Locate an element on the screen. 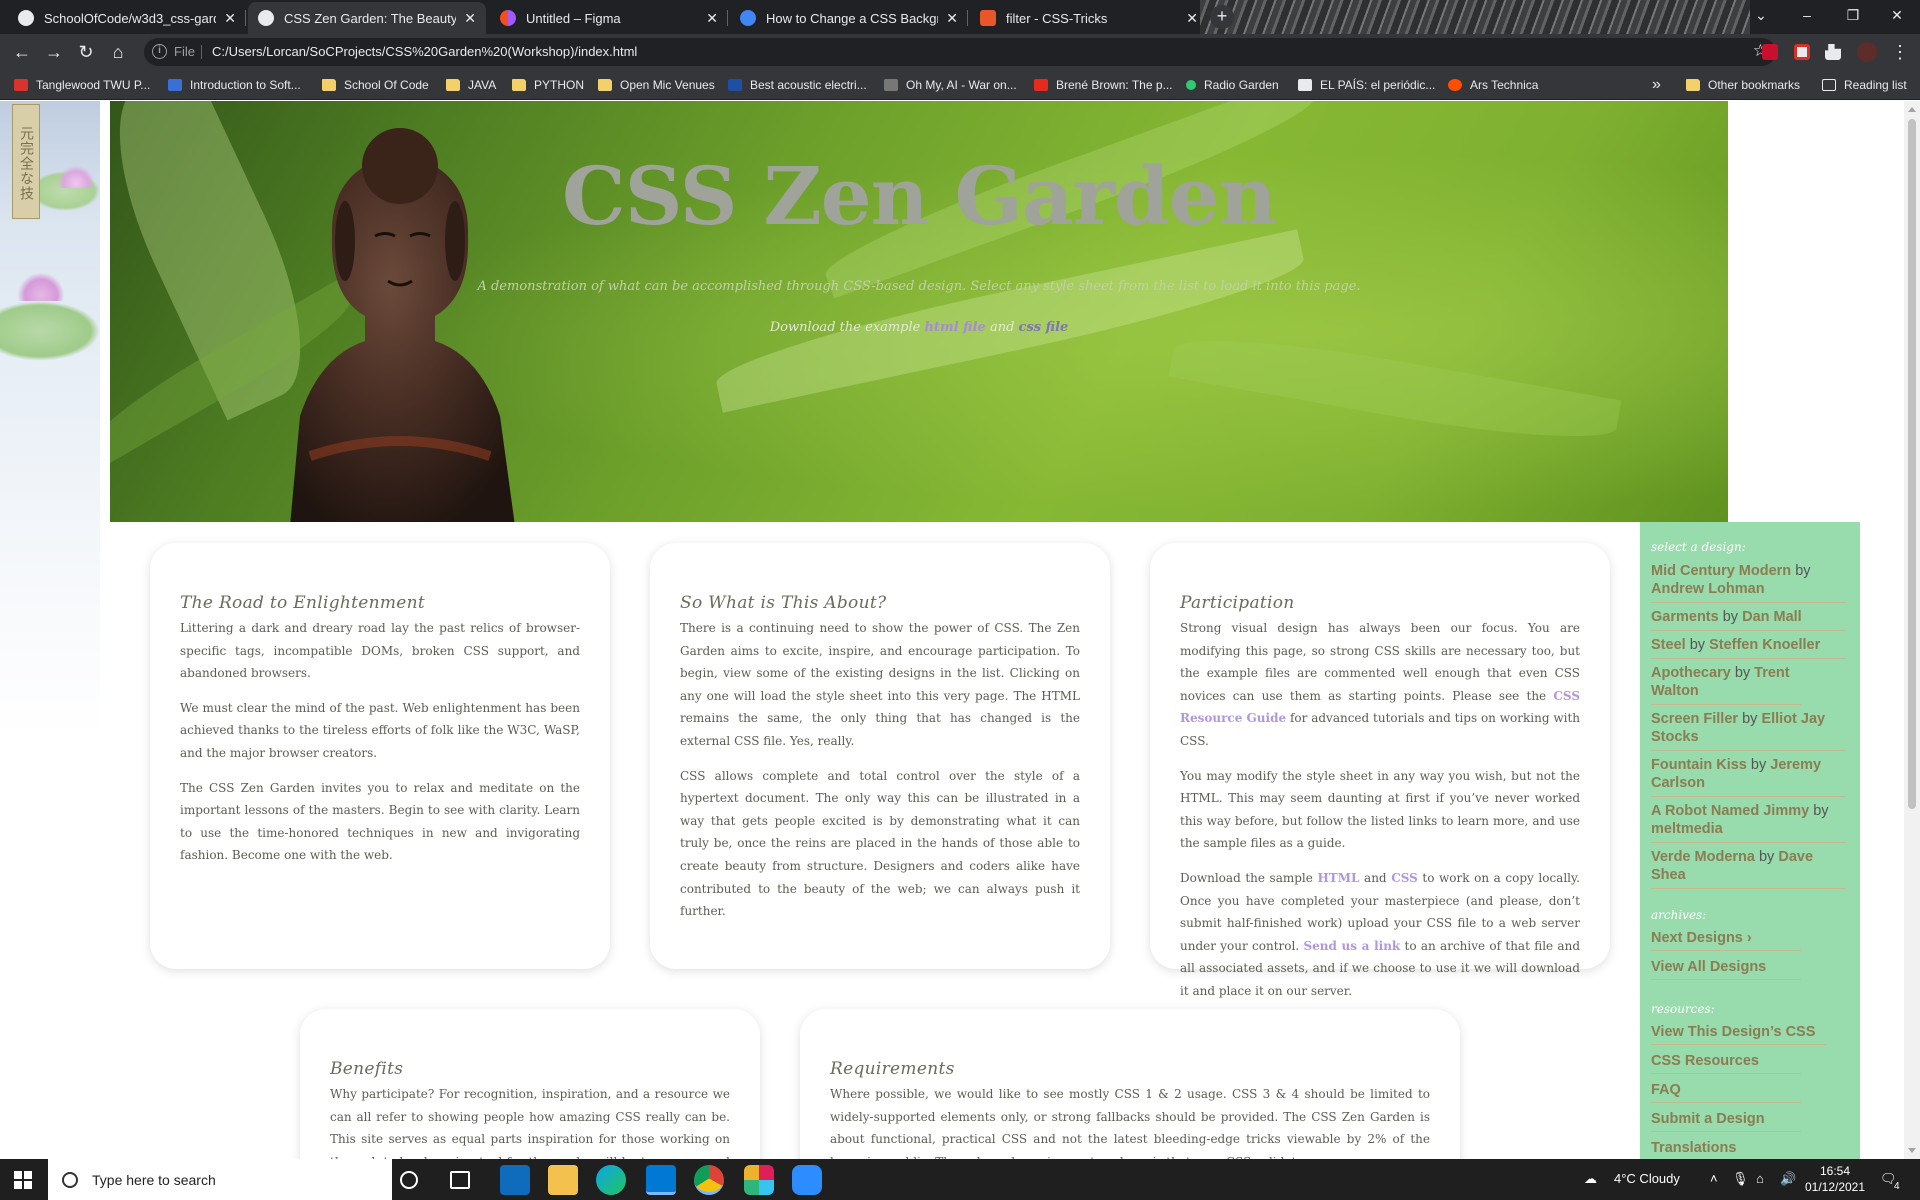 This screenshot has height=1200, width=1920. ublock-extension-icon is located at coordinates (1770, 52).